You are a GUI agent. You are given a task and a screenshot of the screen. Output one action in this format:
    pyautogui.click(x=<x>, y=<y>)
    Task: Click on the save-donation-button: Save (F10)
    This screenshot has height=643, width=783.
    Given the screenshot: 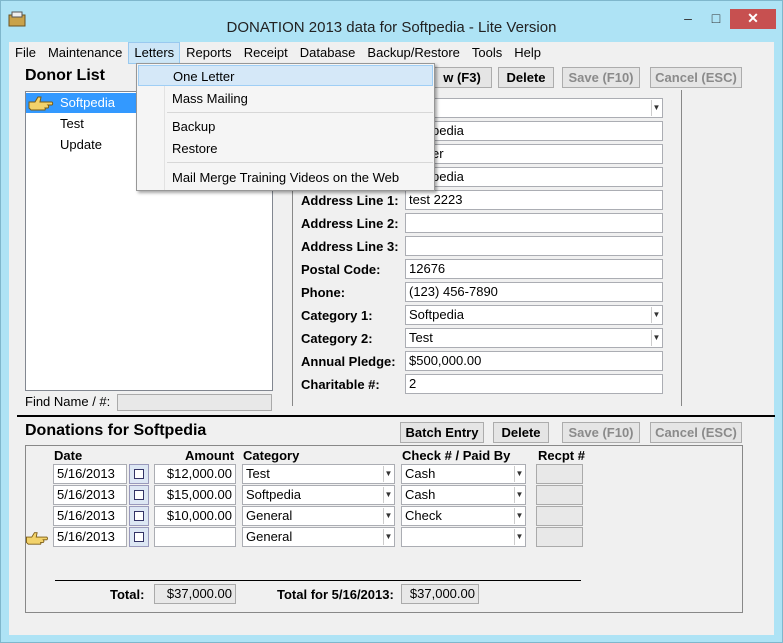 What is the action you would take?
    pyautogui.click(x=601, y=432)
    